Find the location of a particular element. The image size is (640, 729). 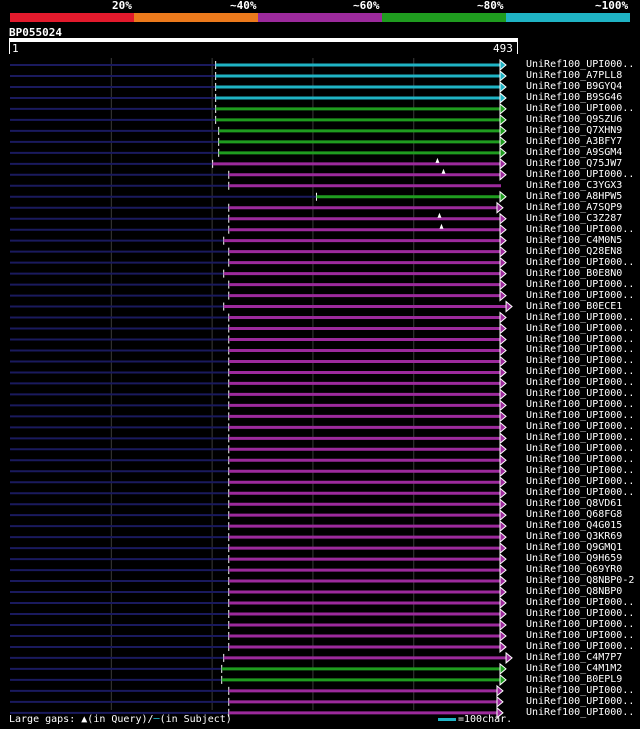

scale-swatch is located at coordinates (447, 719).